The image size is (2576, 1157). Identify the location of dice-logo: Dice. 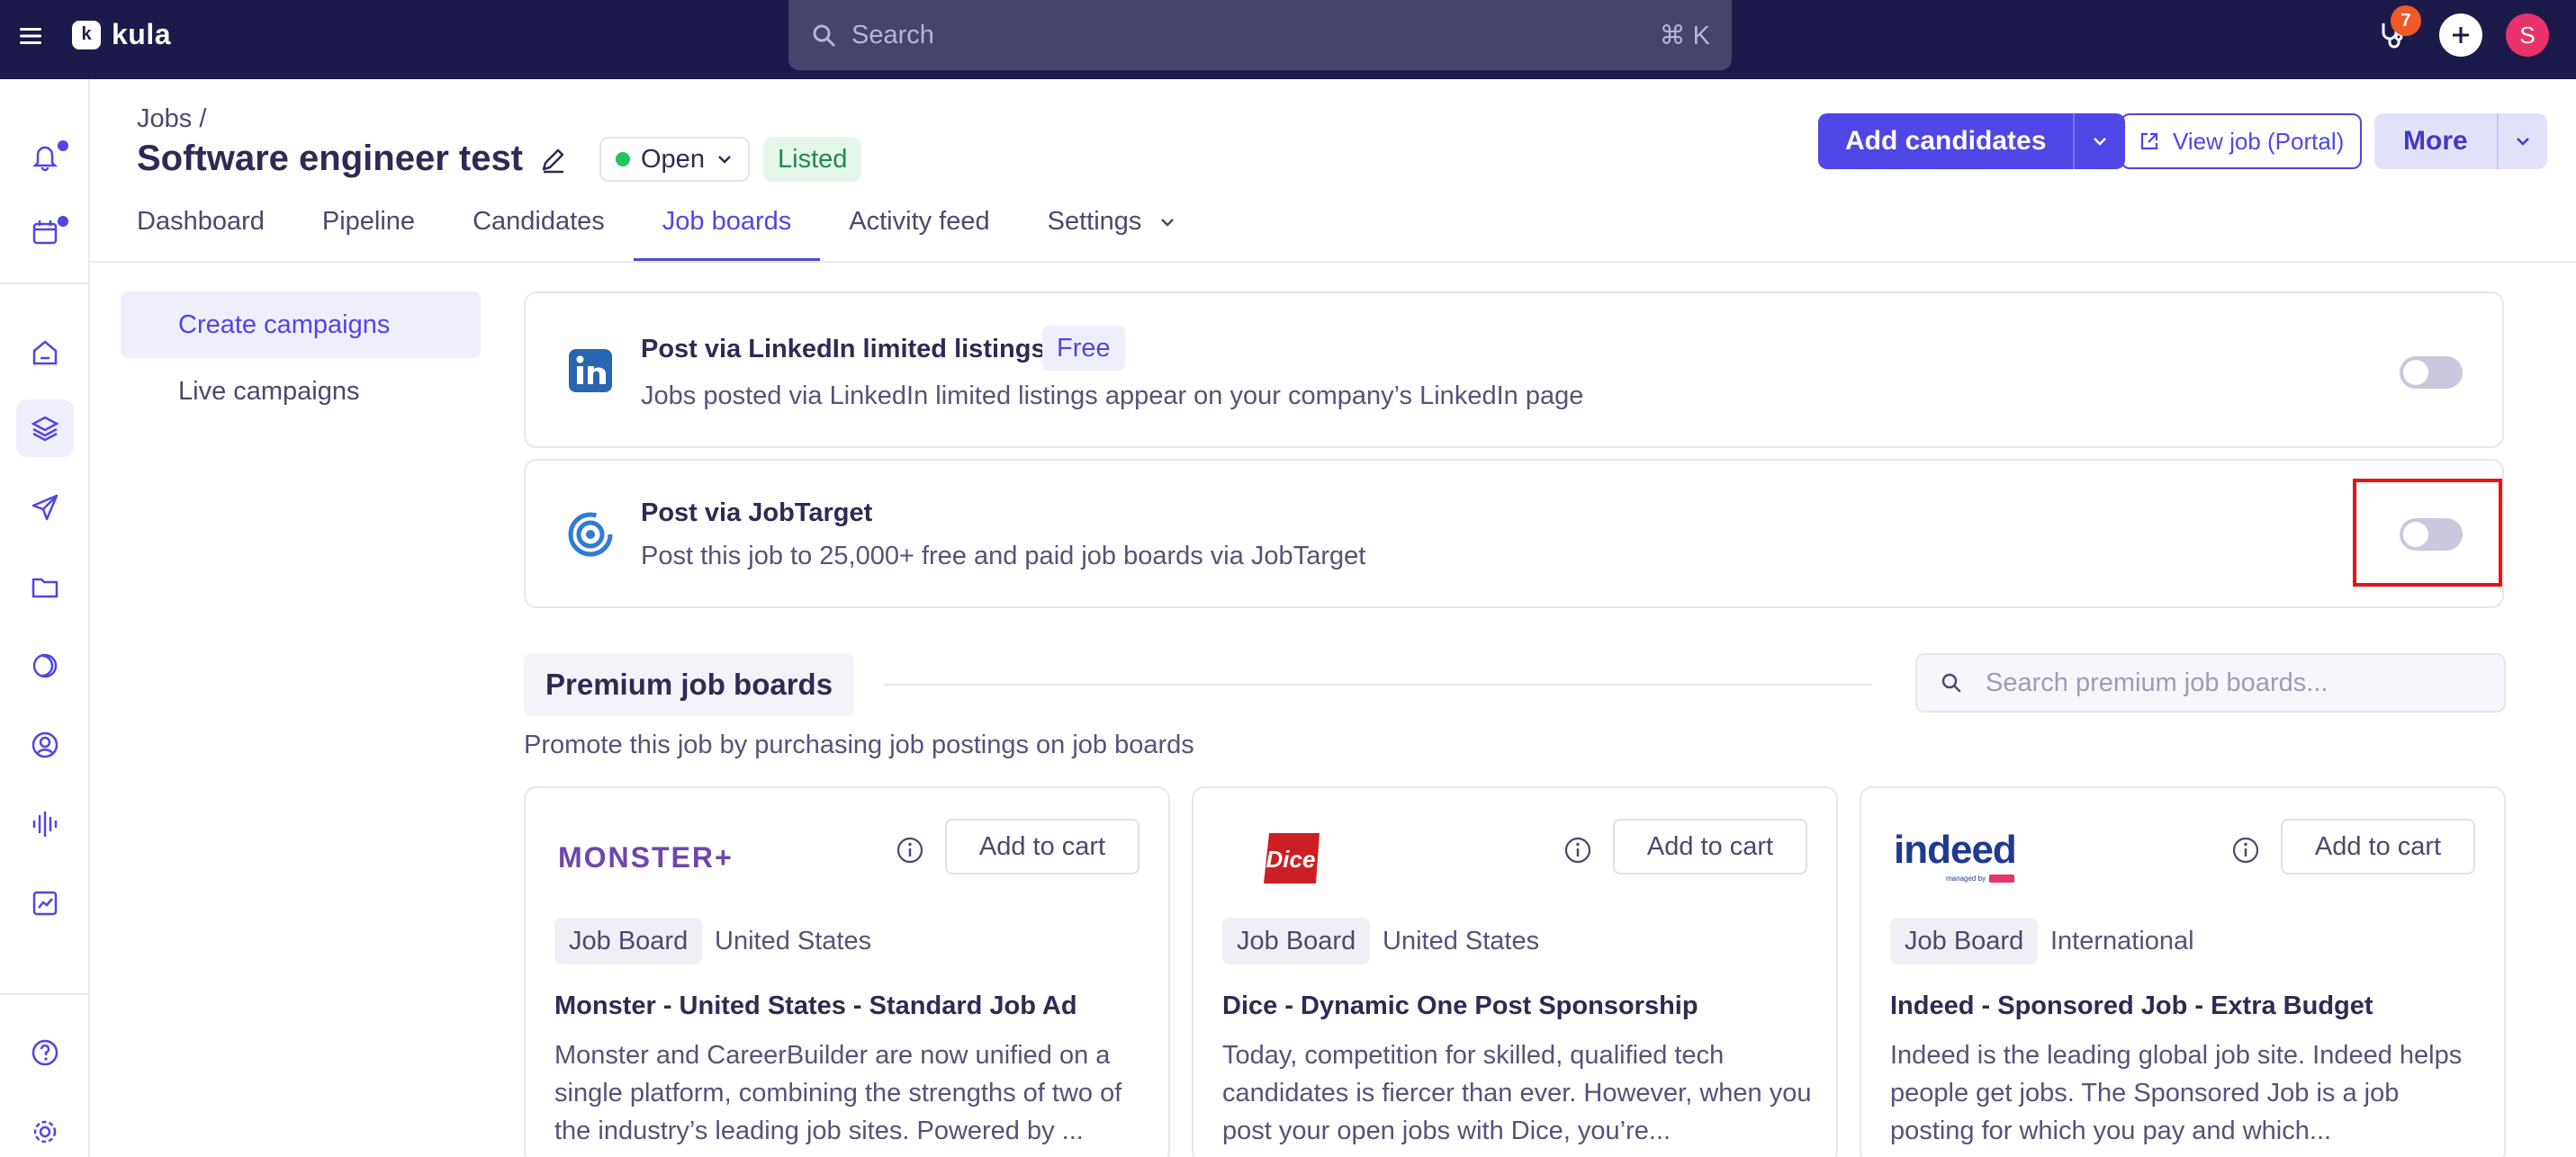
(1276, 855).